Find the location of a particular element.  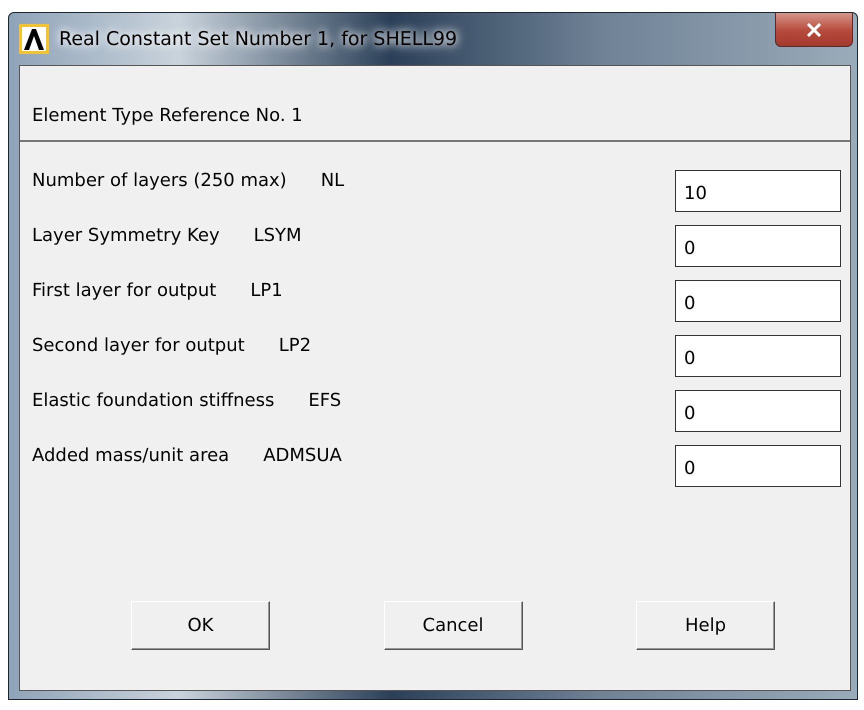

close-icon is located at coordinates (814, 29).